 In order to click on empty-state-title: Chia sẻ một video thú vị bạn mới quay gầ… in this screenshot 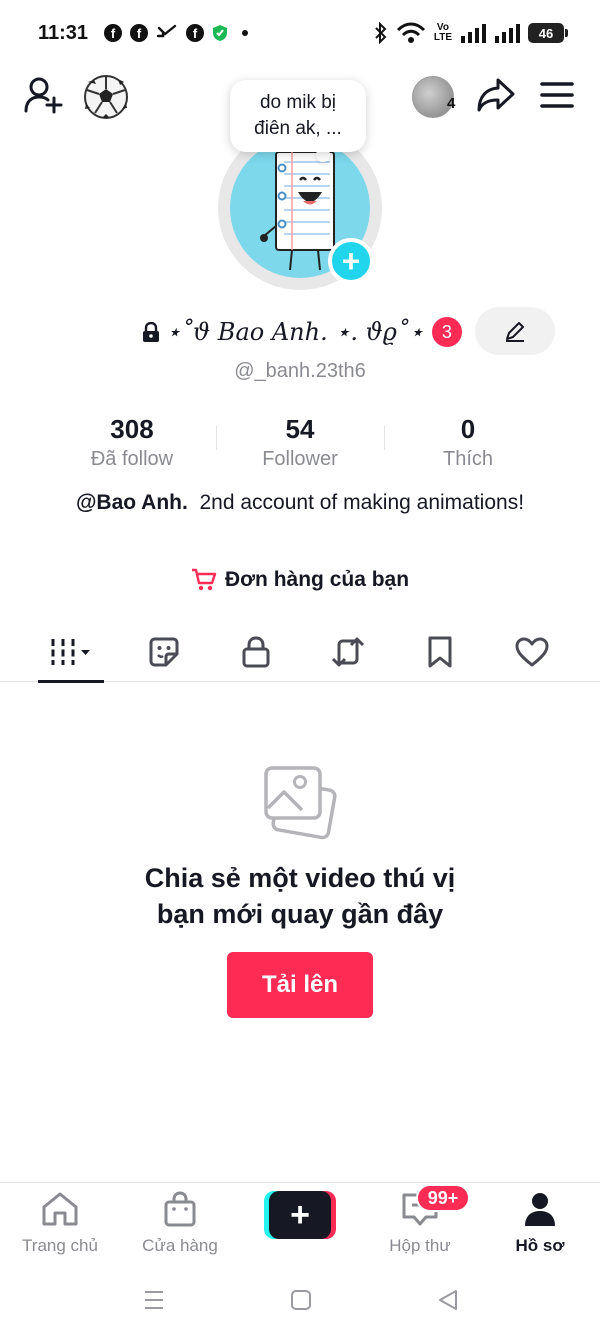, I will do `click(300, 896)`.